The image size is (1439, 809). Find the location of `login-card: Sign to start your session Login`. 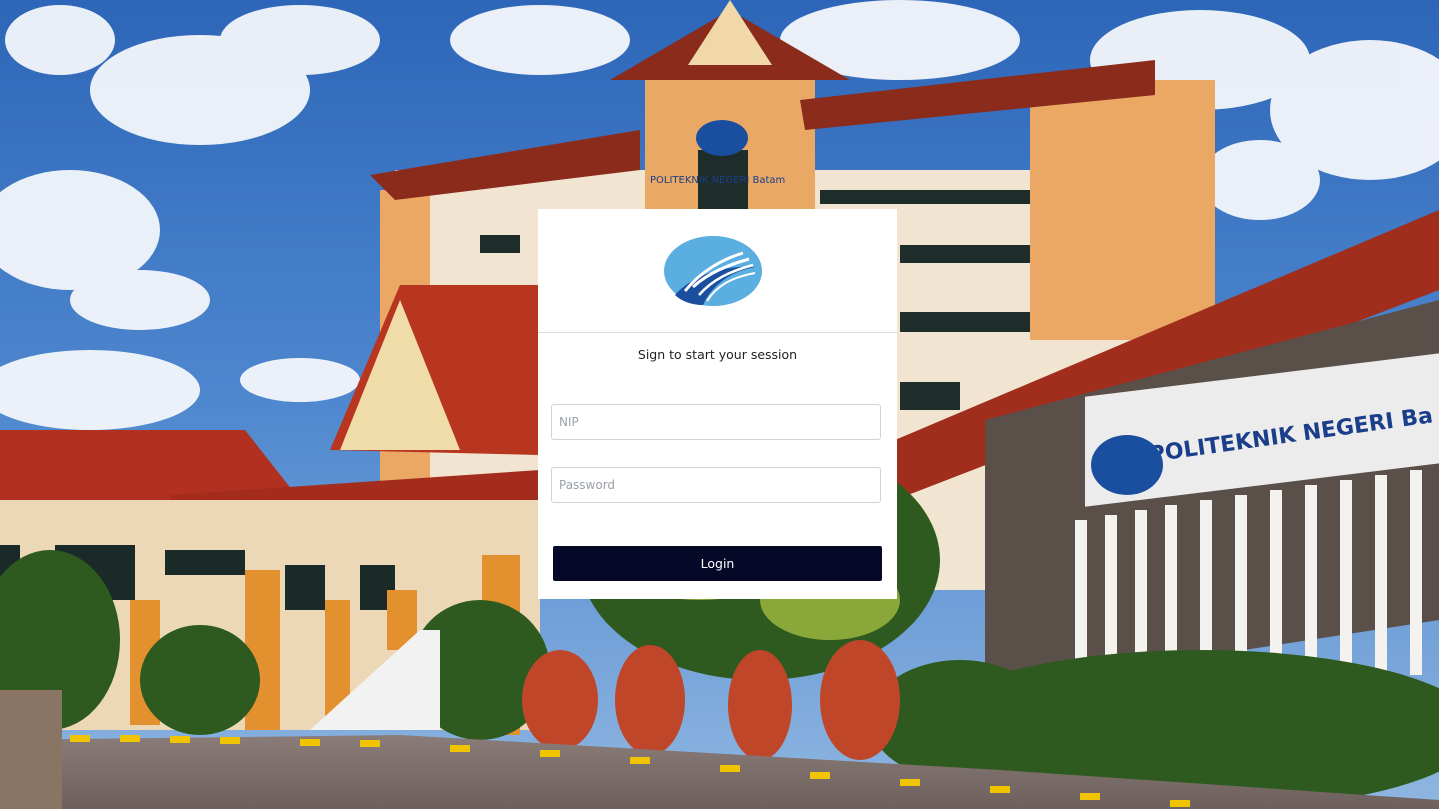

login-card: Sign to start your session Login is located at coordinates (717, 404).